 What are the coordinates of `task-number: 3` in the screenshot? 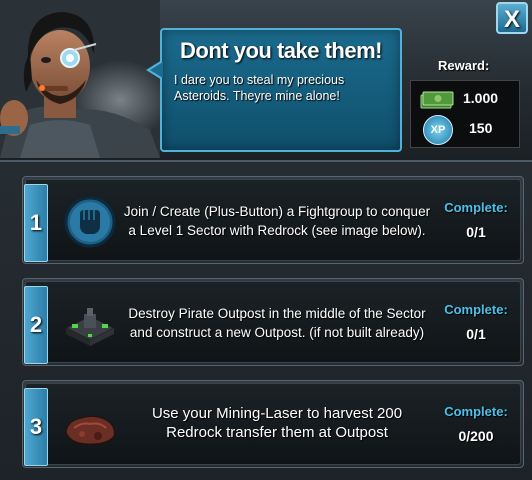 It's located at (36, 427).